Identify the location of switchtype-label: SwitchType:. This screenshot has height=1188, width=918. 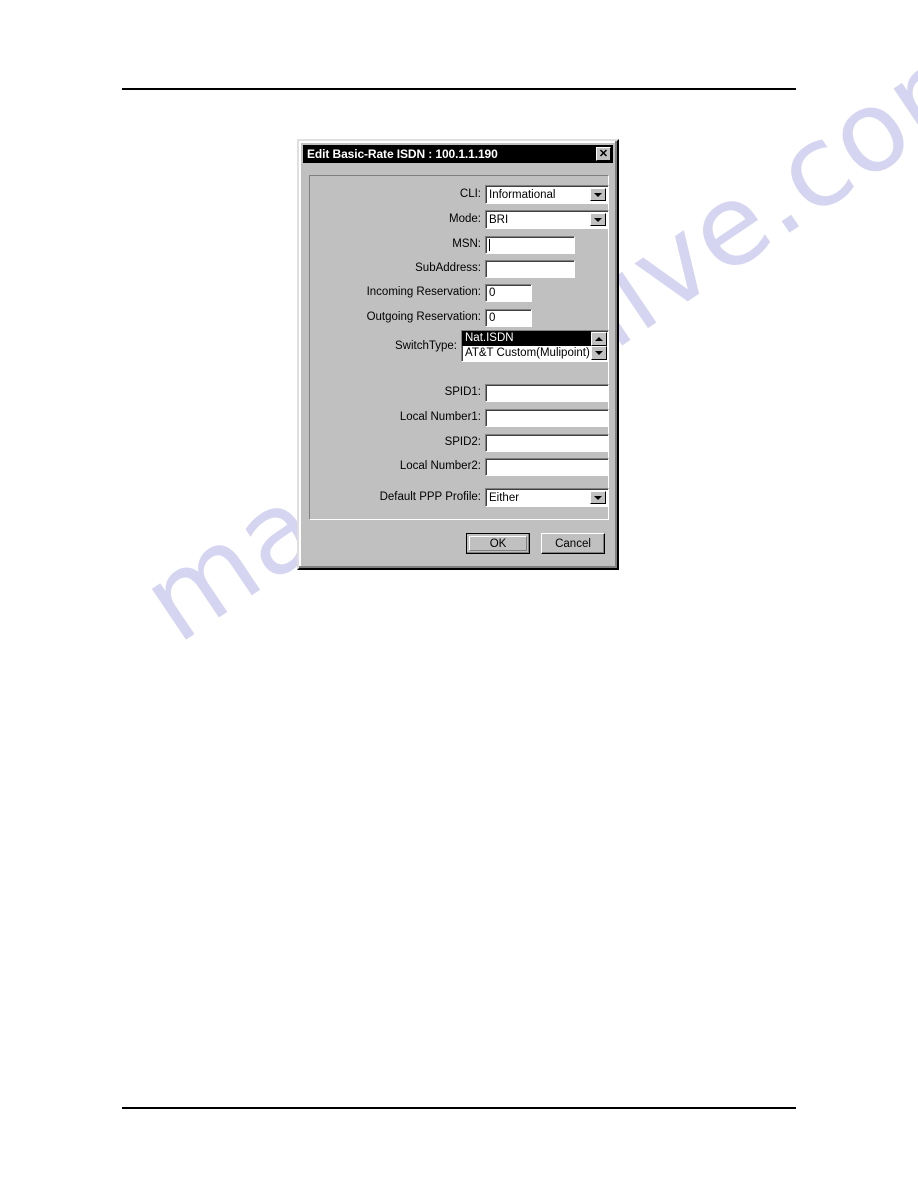
(426, 346).